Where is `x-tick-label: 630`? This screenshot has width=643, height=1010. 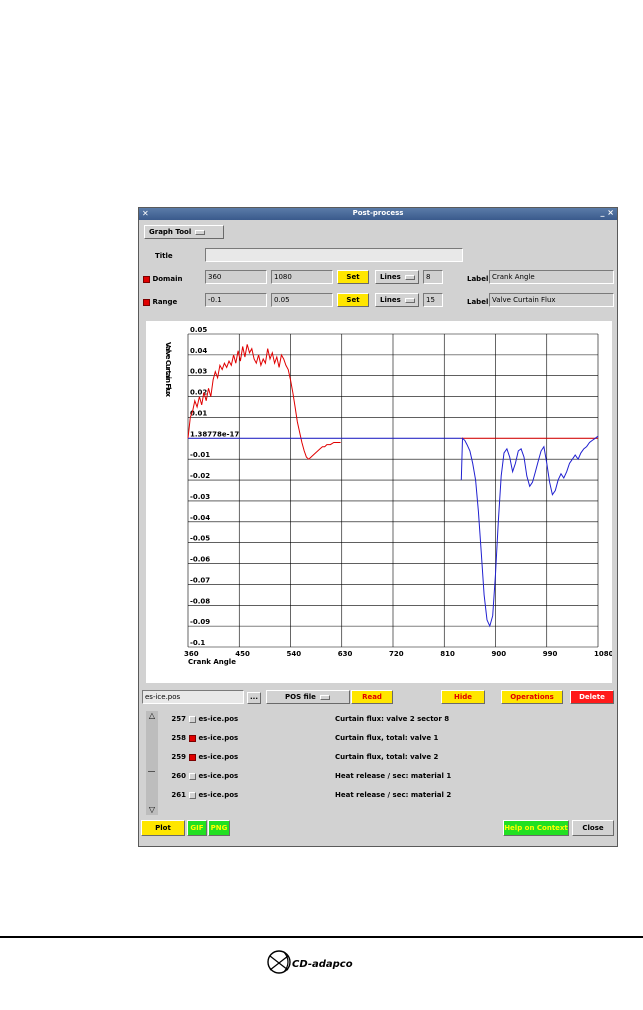 x-tick-label: 630 is located at coordinates (345, 654).